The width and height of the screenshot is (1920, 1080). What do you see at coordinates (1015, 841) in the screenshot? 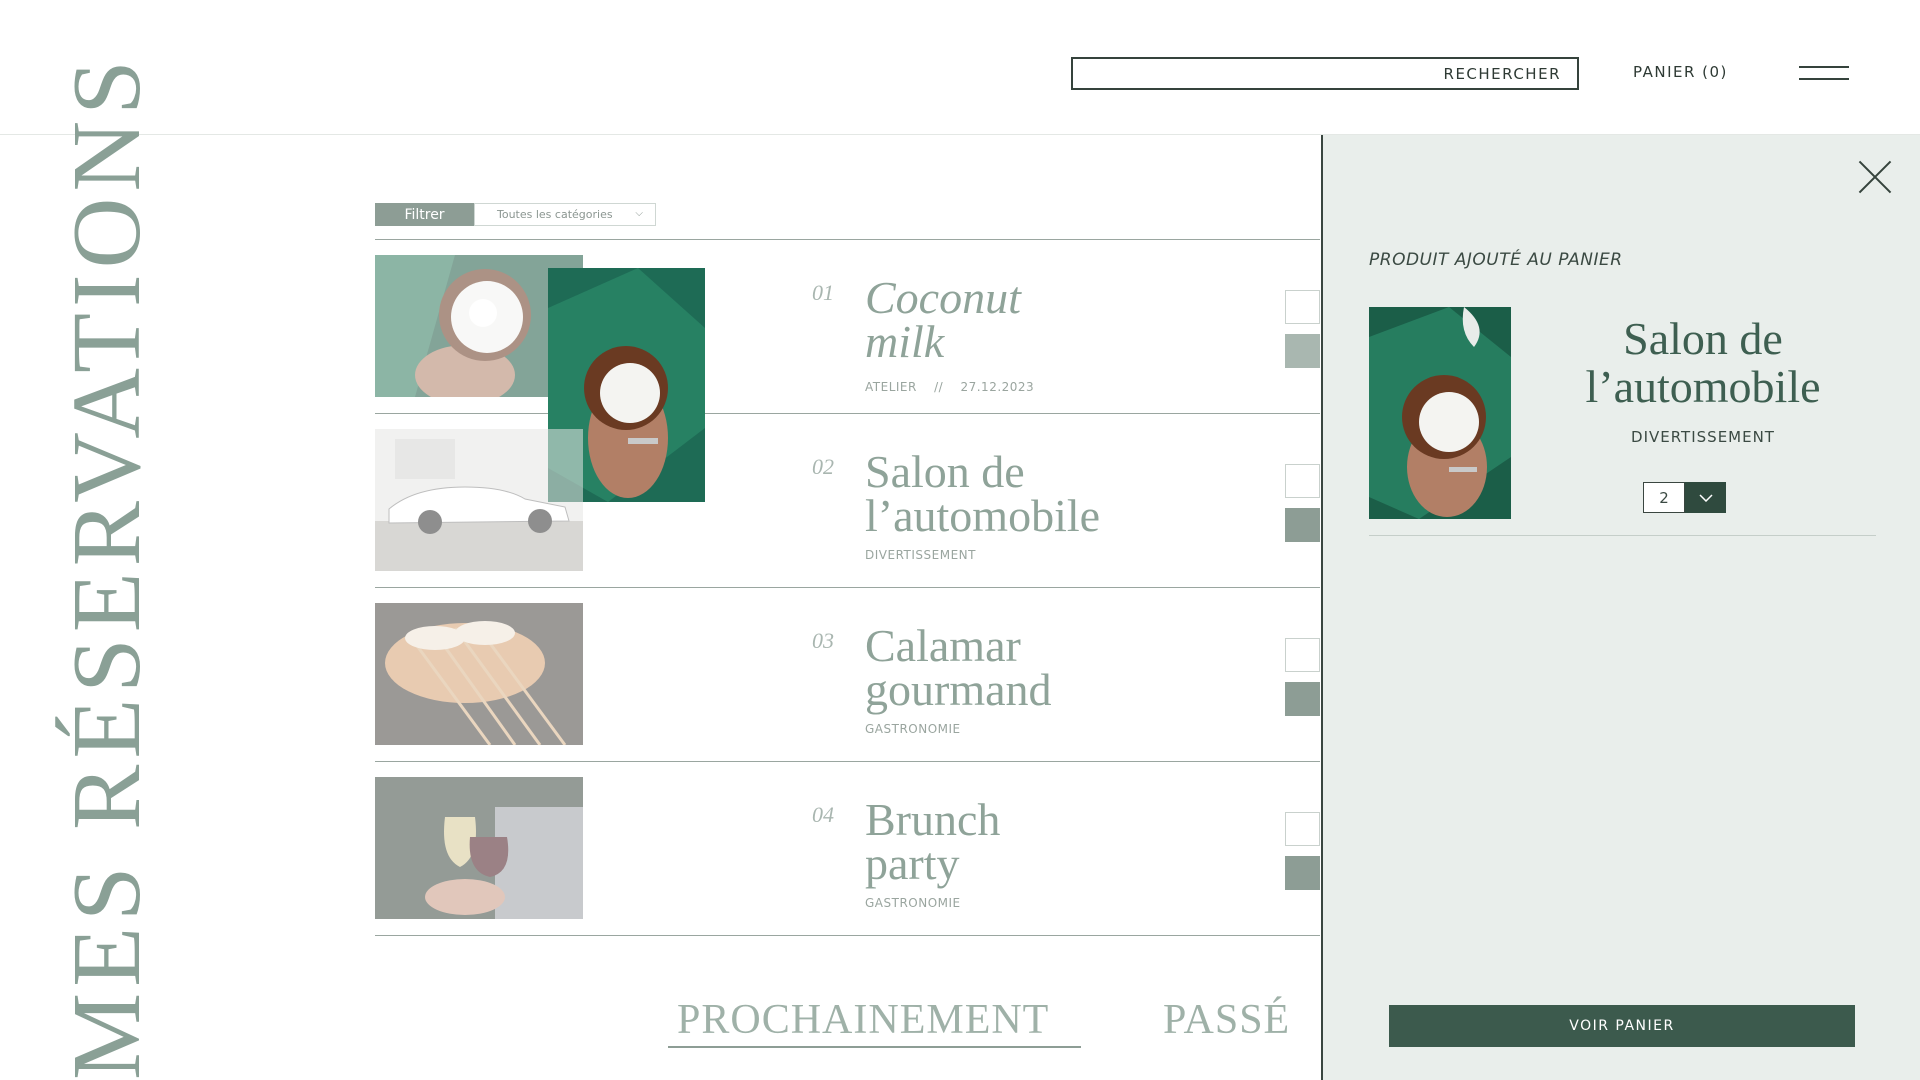
I see `row-title: Brunch party` at bounding box center [1015, 841].